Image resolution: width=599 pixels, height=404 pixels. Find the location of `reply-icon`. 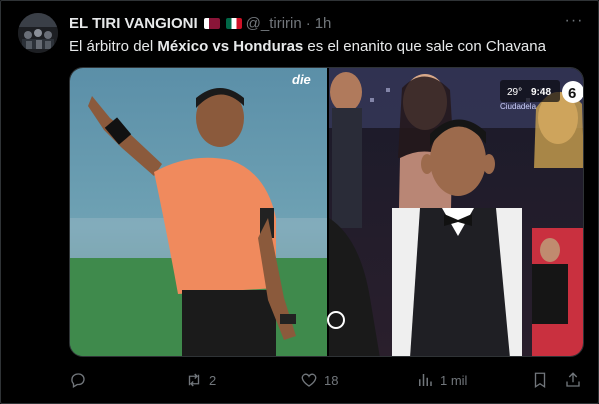

reply-icon is located at coordinates (78, 380).